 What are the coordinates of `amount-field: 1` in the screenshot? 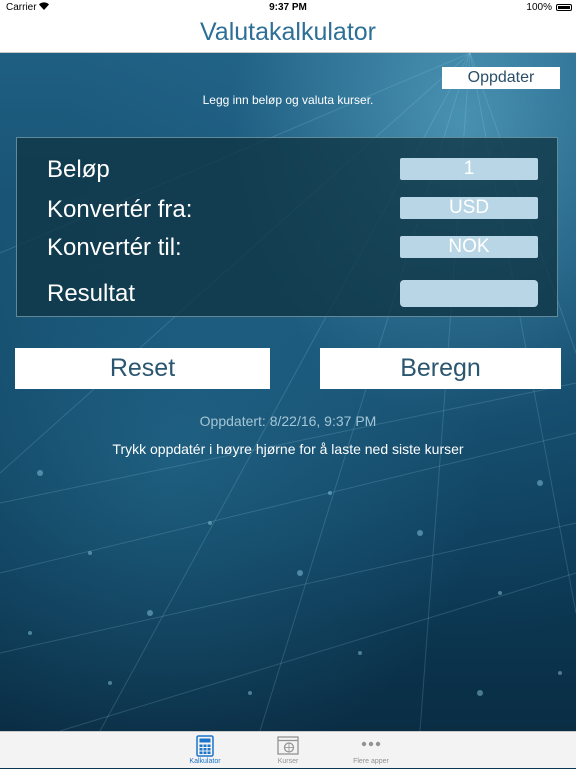 It's located at (469, 169).